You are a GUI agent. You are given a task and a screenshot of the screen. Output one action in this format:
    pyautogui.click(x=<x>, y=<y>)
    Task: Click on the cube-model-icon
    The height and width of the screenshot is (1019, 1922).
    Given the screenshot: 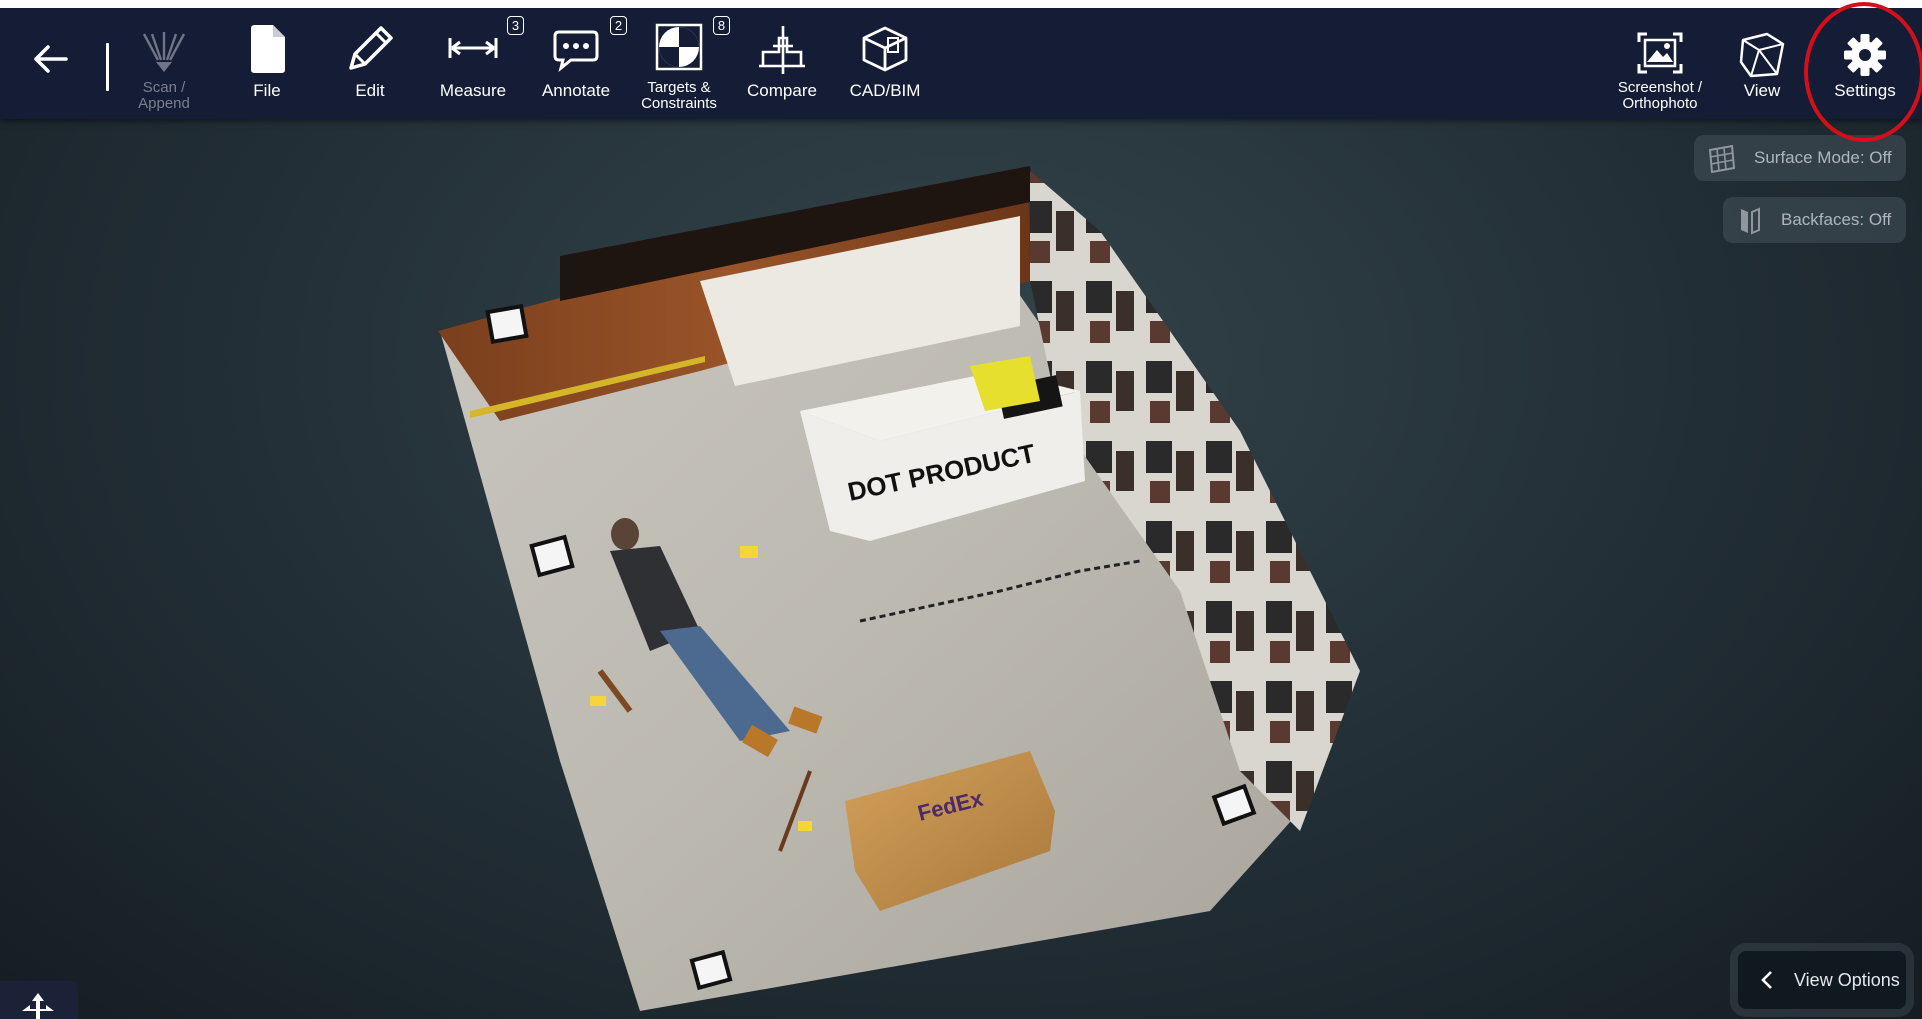 What is the action you would take?
    pyautogui.click(x=885, y=49)
    